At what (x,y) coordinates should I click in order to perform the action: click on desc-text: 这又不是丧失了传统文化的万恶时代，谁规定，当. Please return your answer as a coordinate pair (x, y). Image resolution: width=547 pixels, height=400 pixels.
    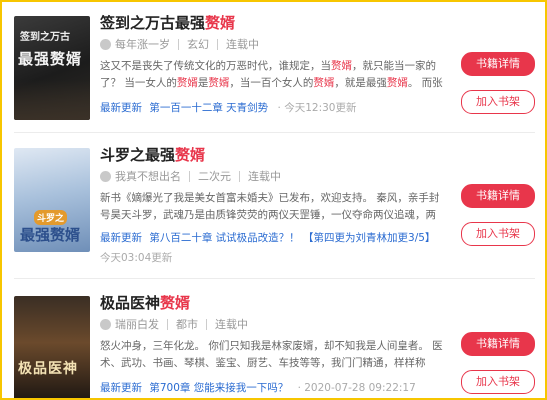
    Looking at the image, I should click on (215, 66).